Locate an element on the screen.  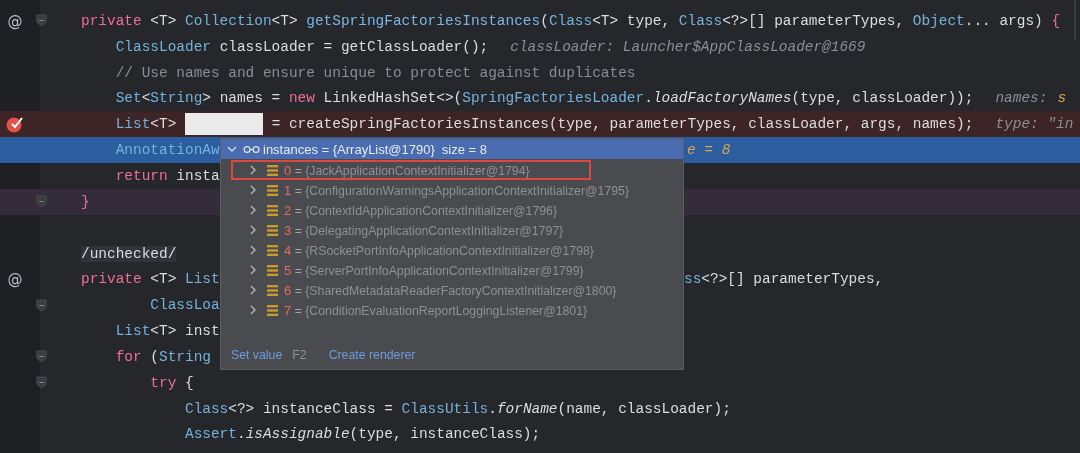
popup-header: instances = {ArrayList@1790} size = 8 is located at coordinates (452, 149).